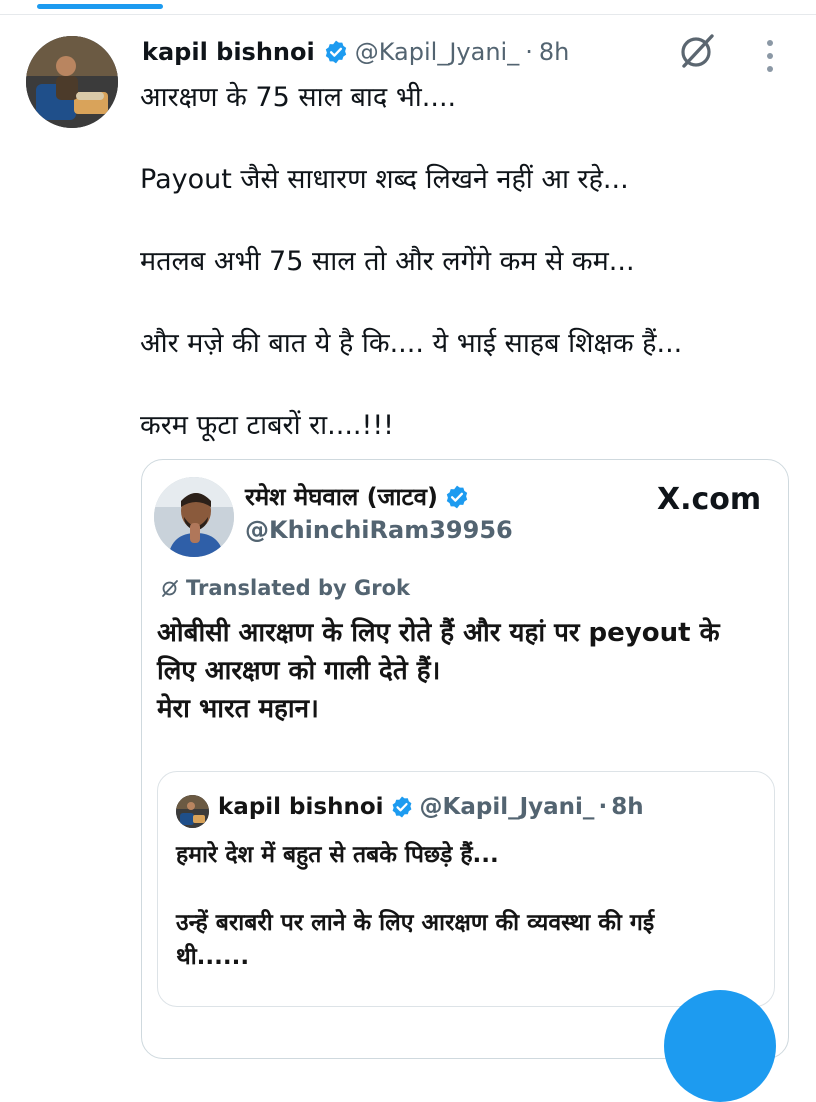 This screenshot has height=1102, width=816. I want to click on post-time: 8h, so click(554, 52).